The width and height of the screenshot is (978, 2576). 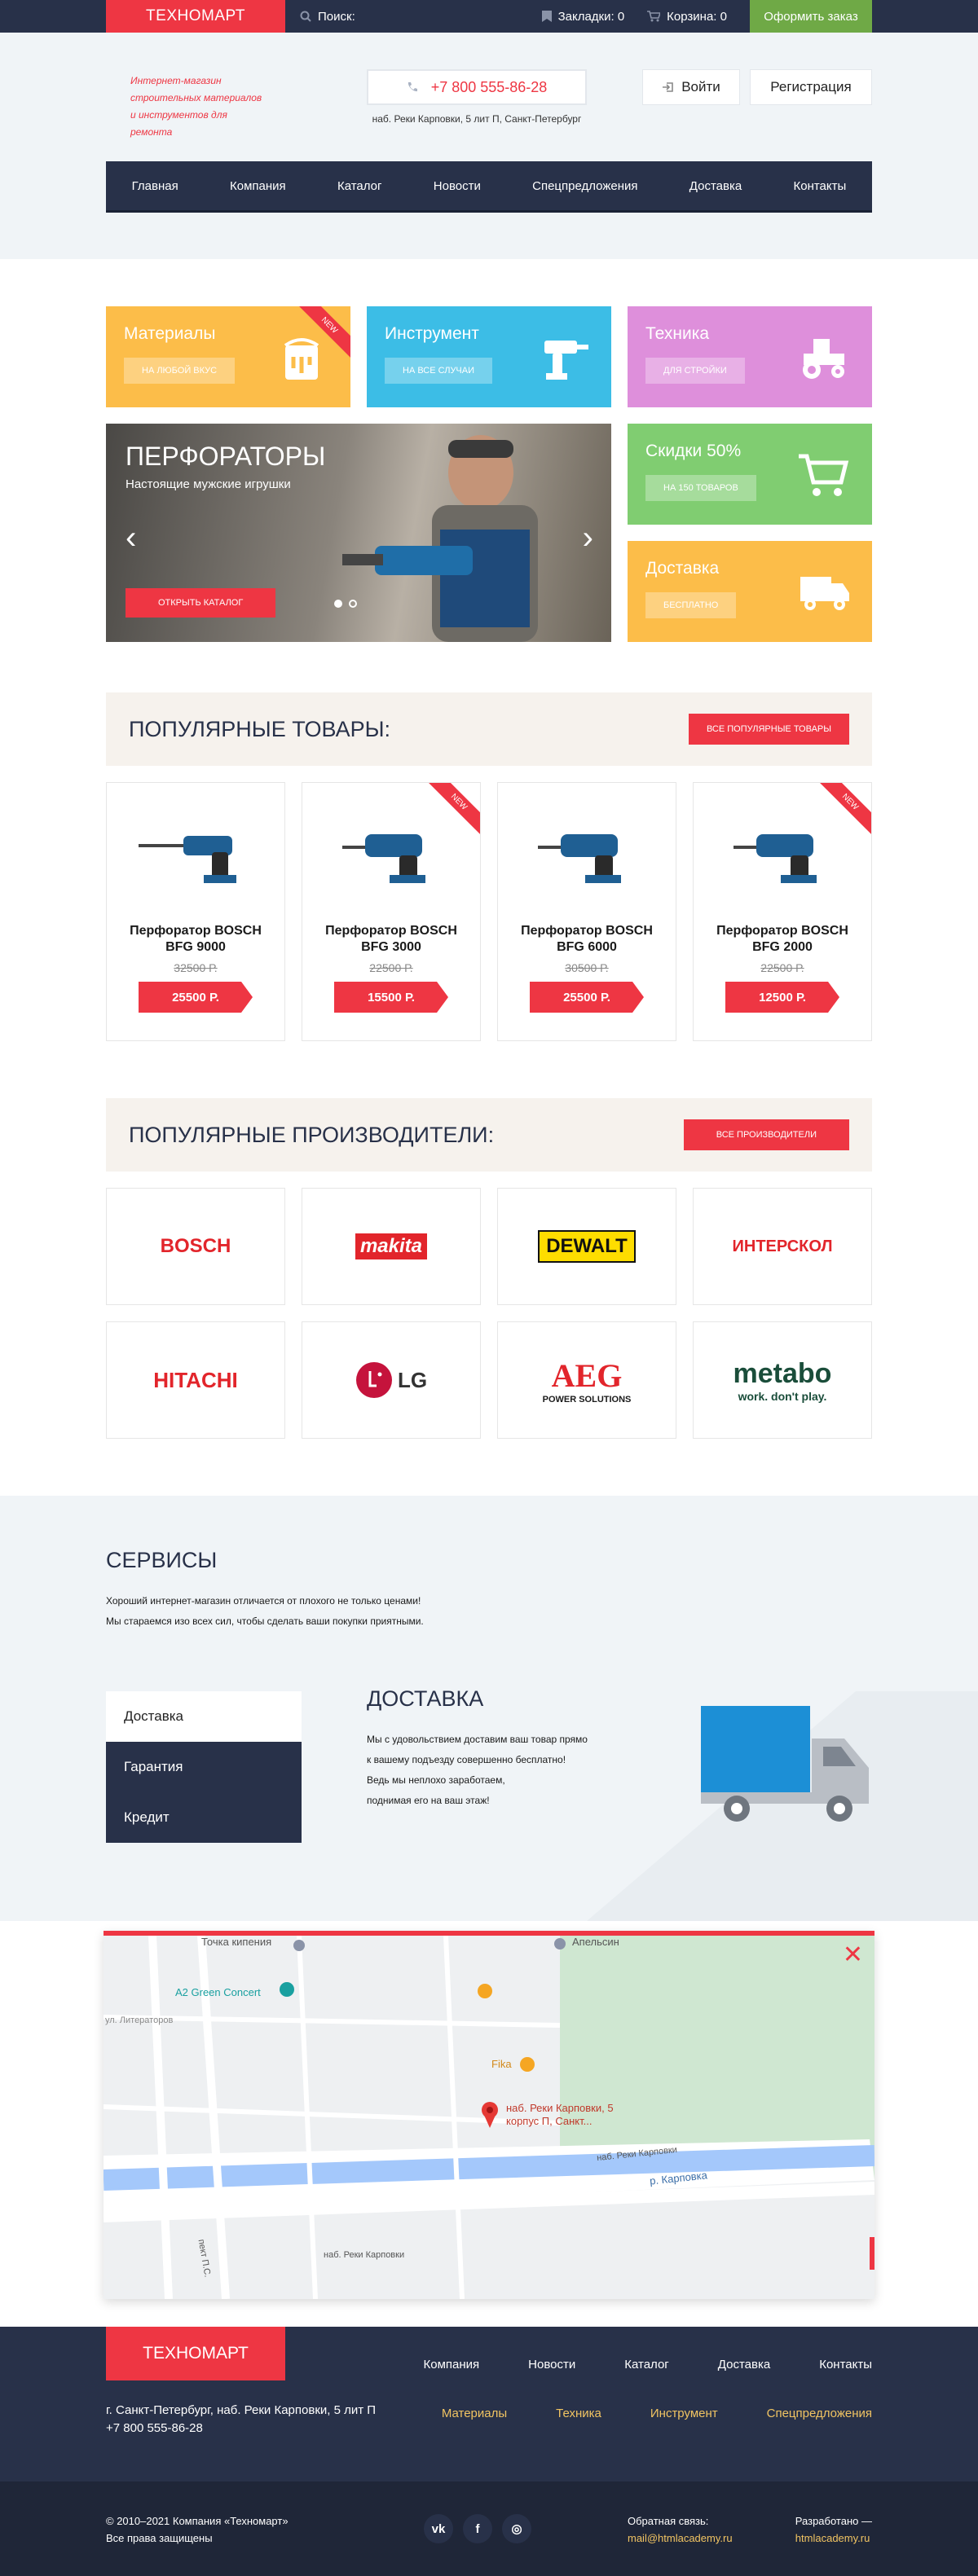 What do you see at coordinates (588, 538) in the screenshot?
I see `slider-next-icon: ›` at bounding box center [588, 538].